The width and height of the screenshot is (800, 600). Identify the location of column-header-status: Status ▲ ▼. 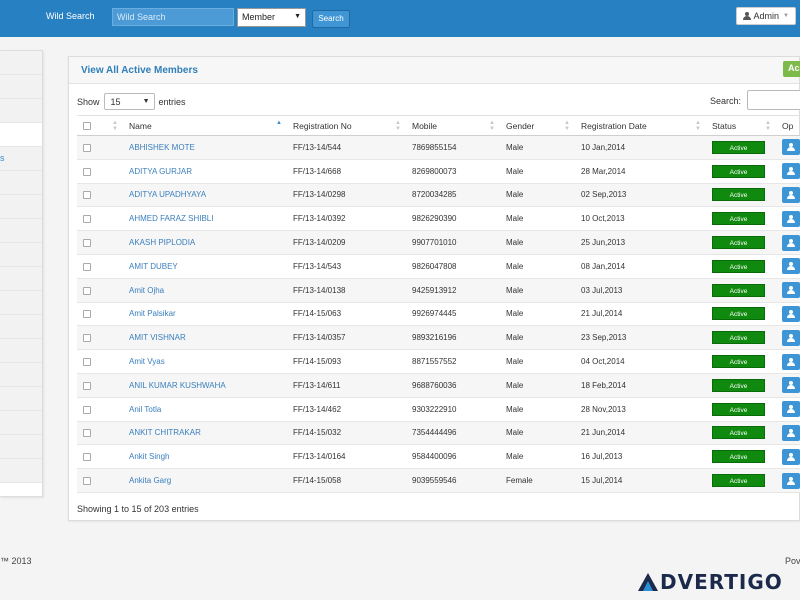
(741, 125).